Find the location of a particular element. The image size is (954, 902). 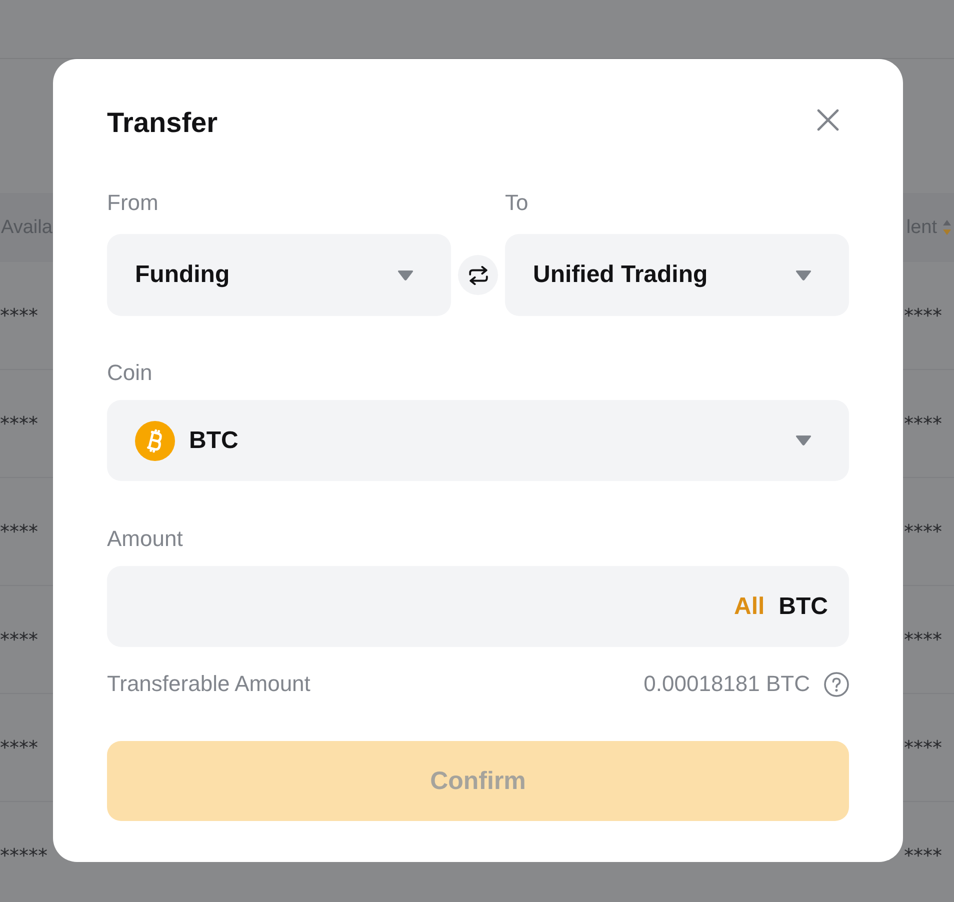

close-icon is located at coordinates (828, 120).